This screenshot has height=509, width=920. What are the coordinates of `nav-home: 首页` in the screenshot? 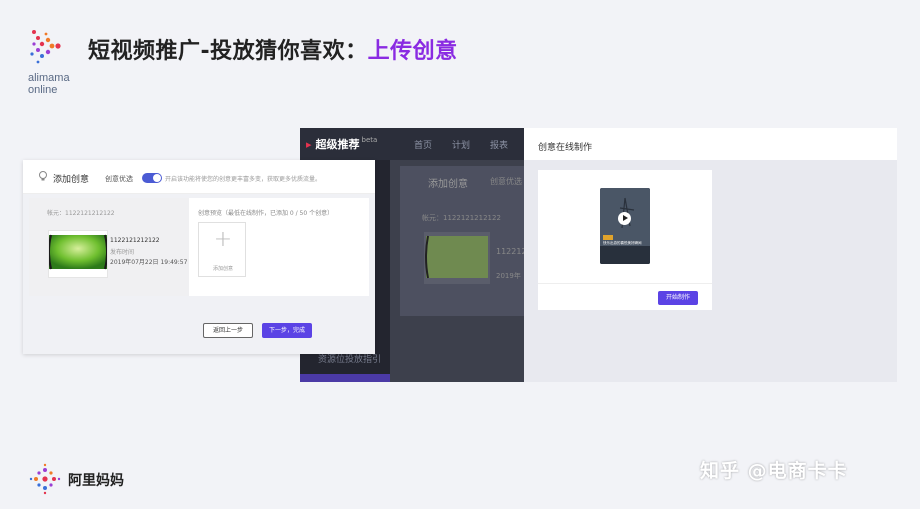 It's located at (423, 144).